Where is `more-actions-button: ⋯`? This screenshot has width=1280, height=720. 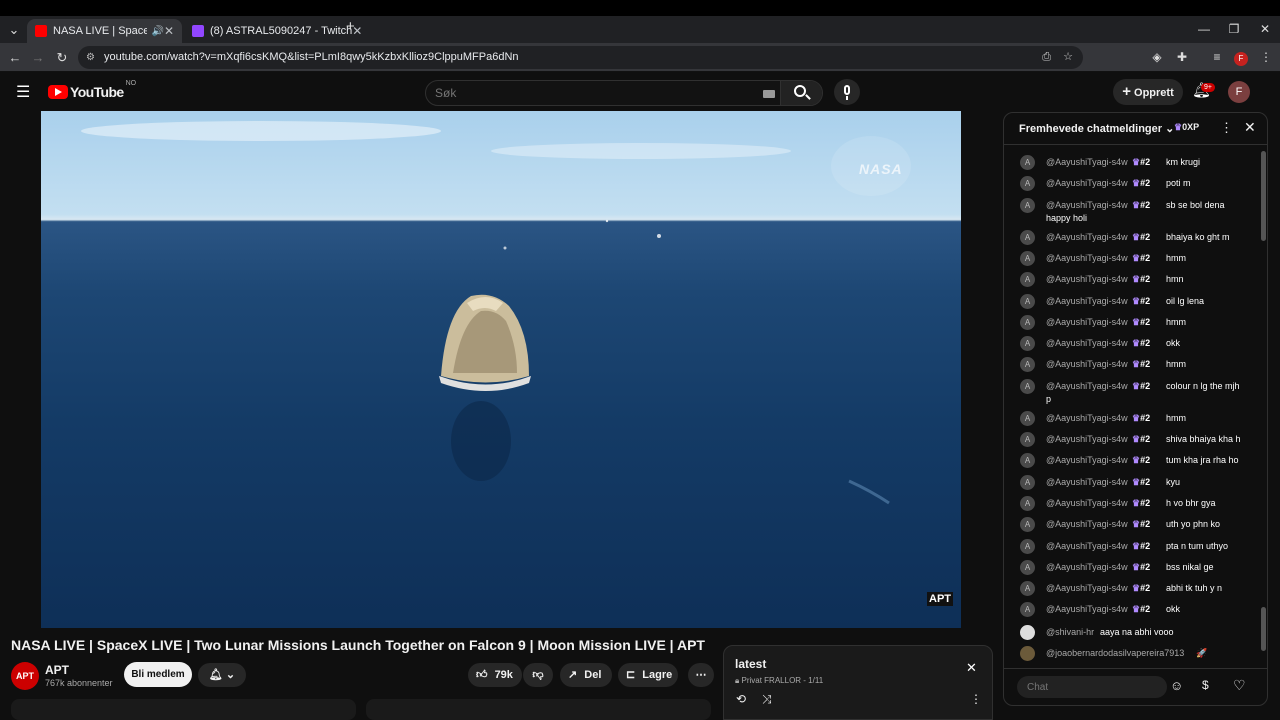 more-actions-button: ⋯ is located at coordinates (701, 675).